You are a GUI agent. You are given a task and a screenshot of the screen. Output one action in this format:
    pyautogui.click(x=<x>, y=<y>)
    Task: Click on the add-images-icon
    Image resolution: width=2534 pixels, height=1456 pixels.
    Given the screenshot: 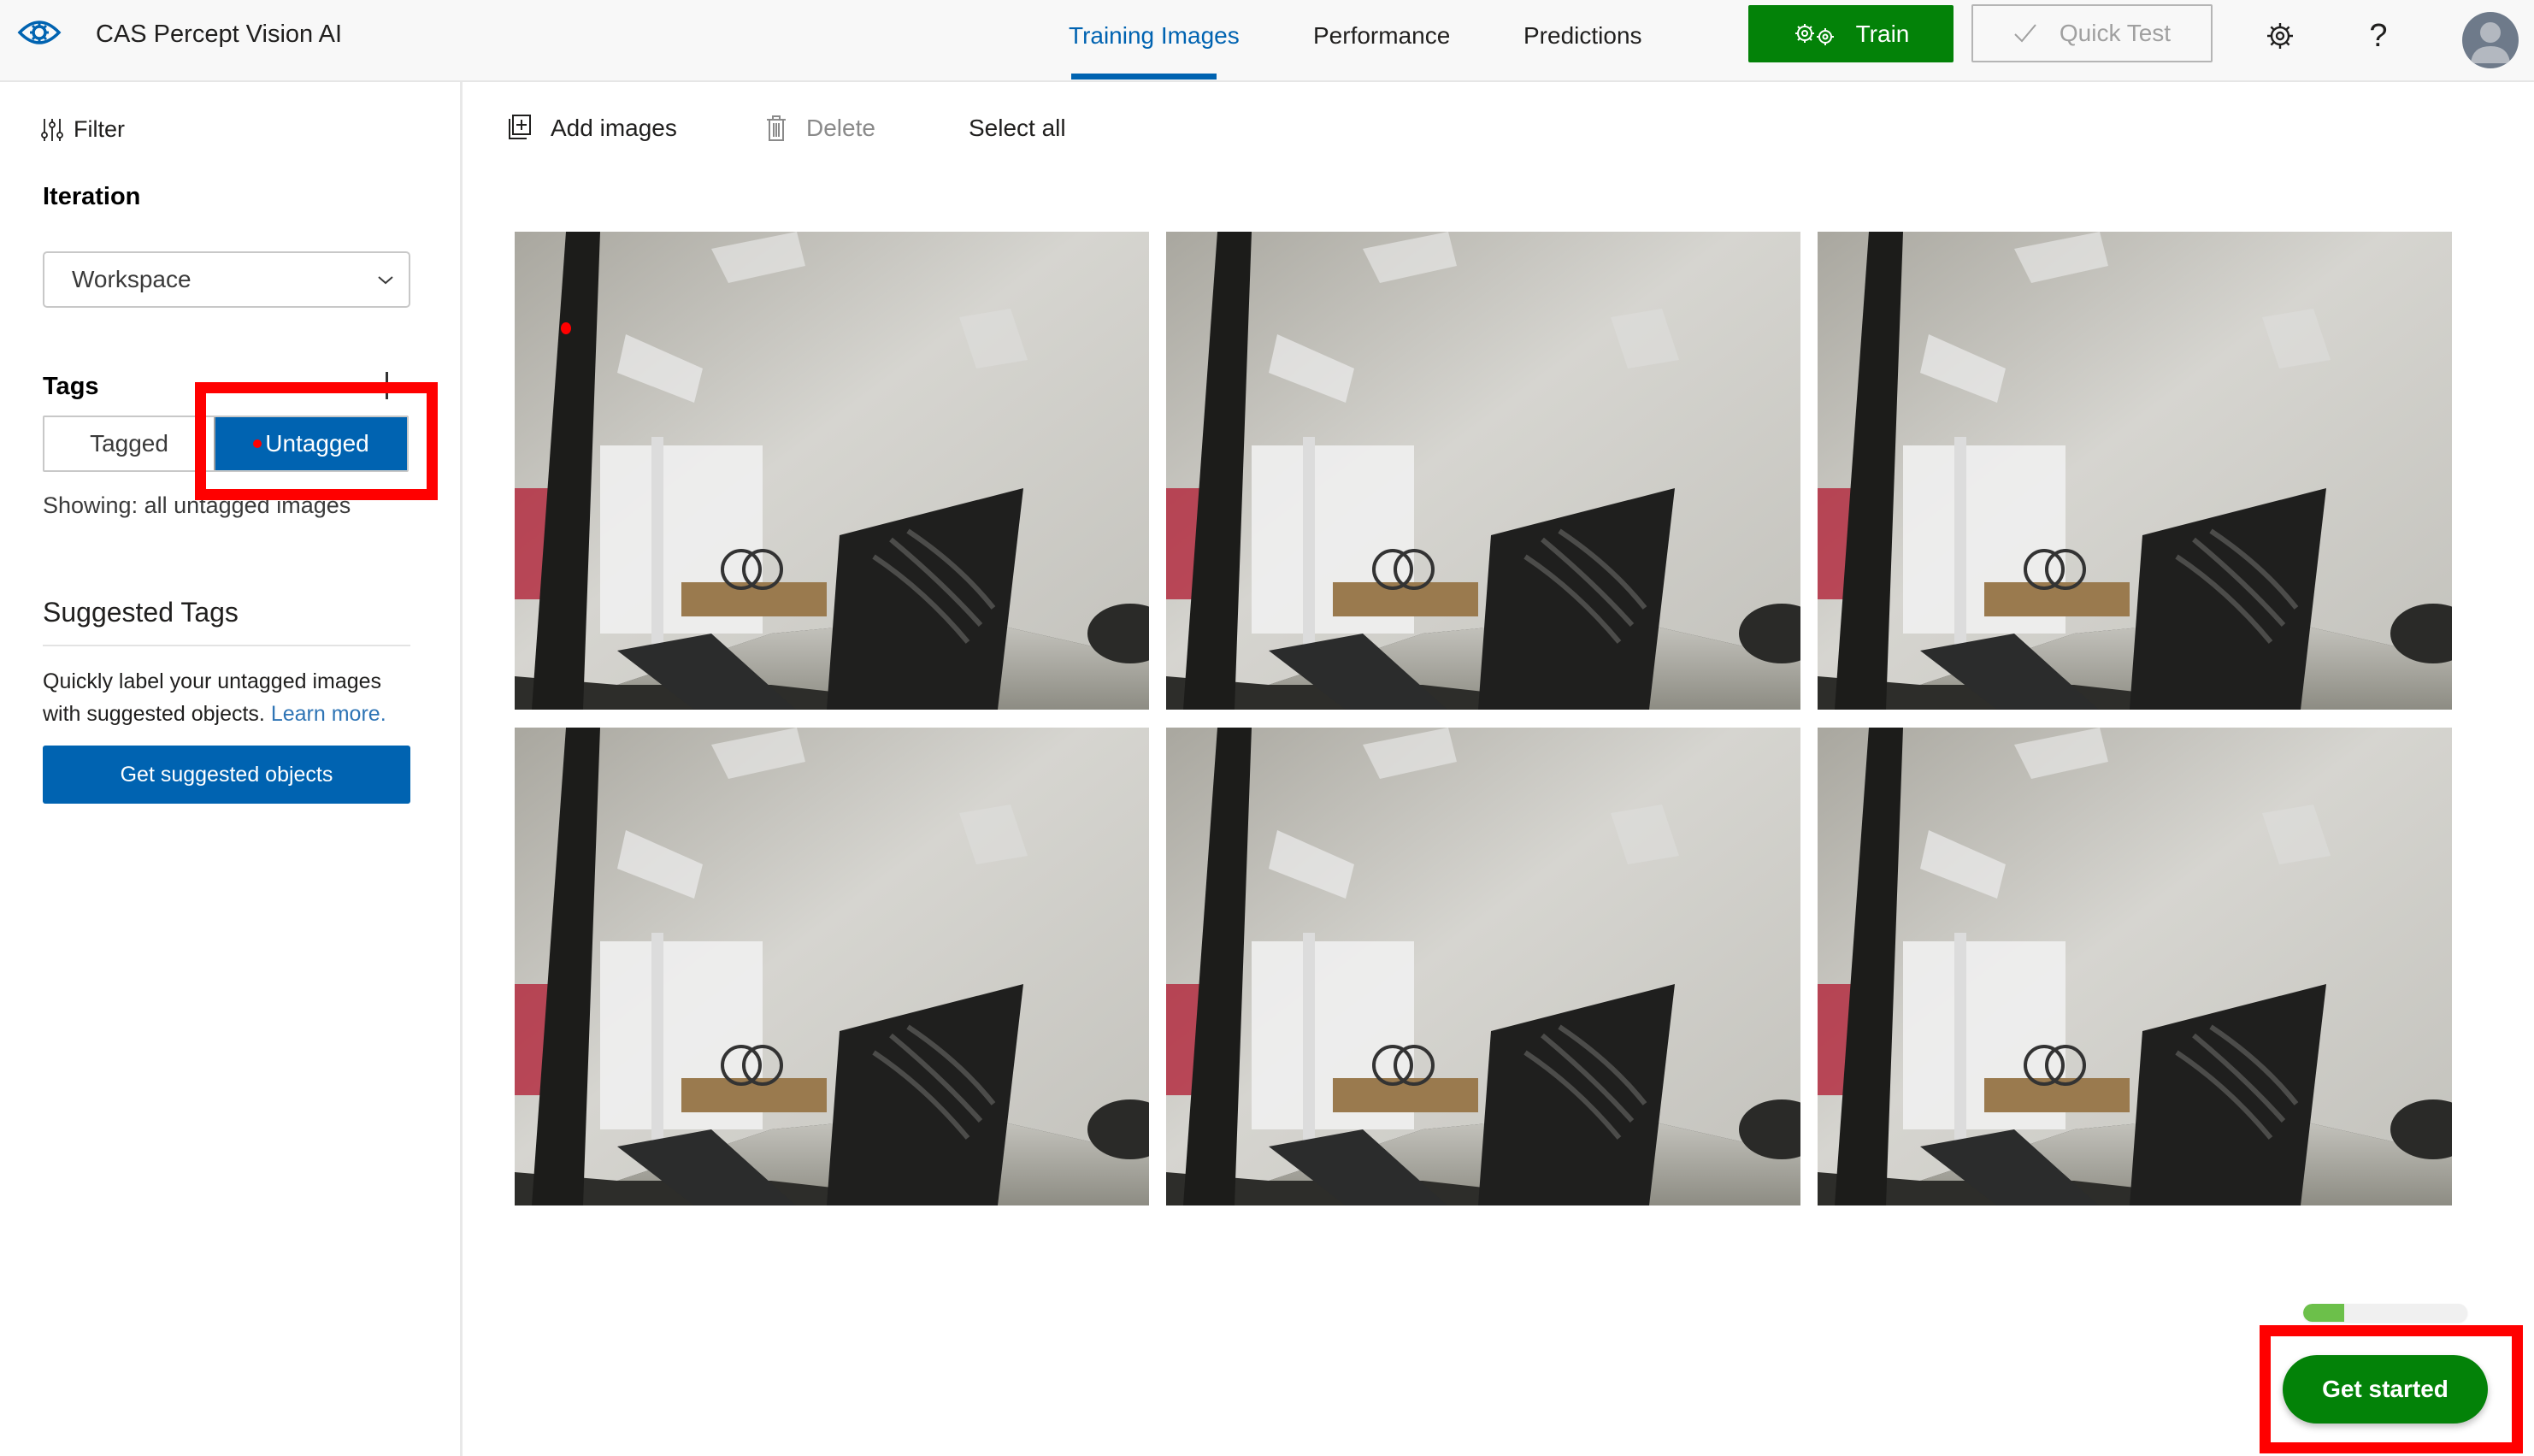 What is the action you would take?
    pyautogui.click(x=520, y=127)
    